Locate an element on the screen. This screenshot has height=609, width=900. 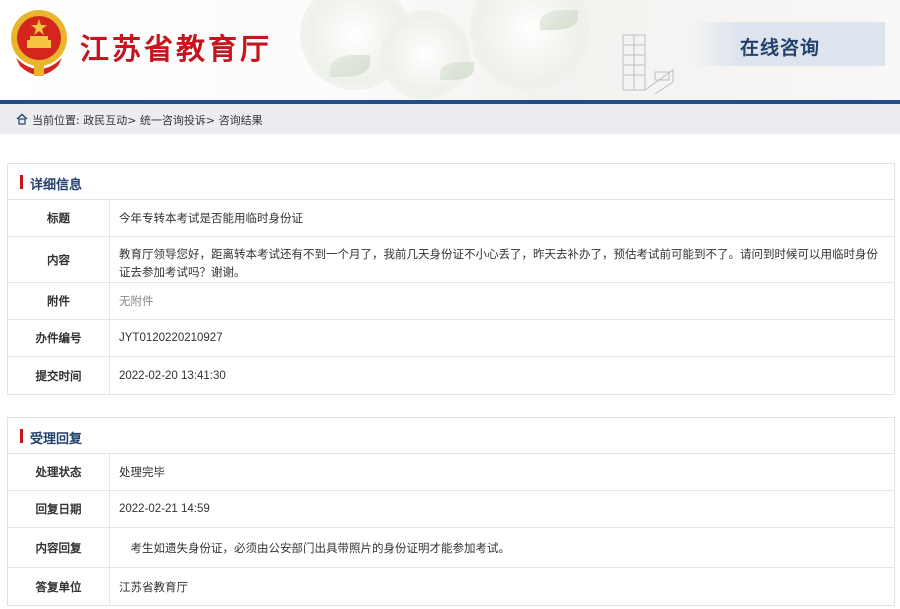
detail-row-case-number: 办件编号 JYT0120220210927 is located at coordinates (451, 338).